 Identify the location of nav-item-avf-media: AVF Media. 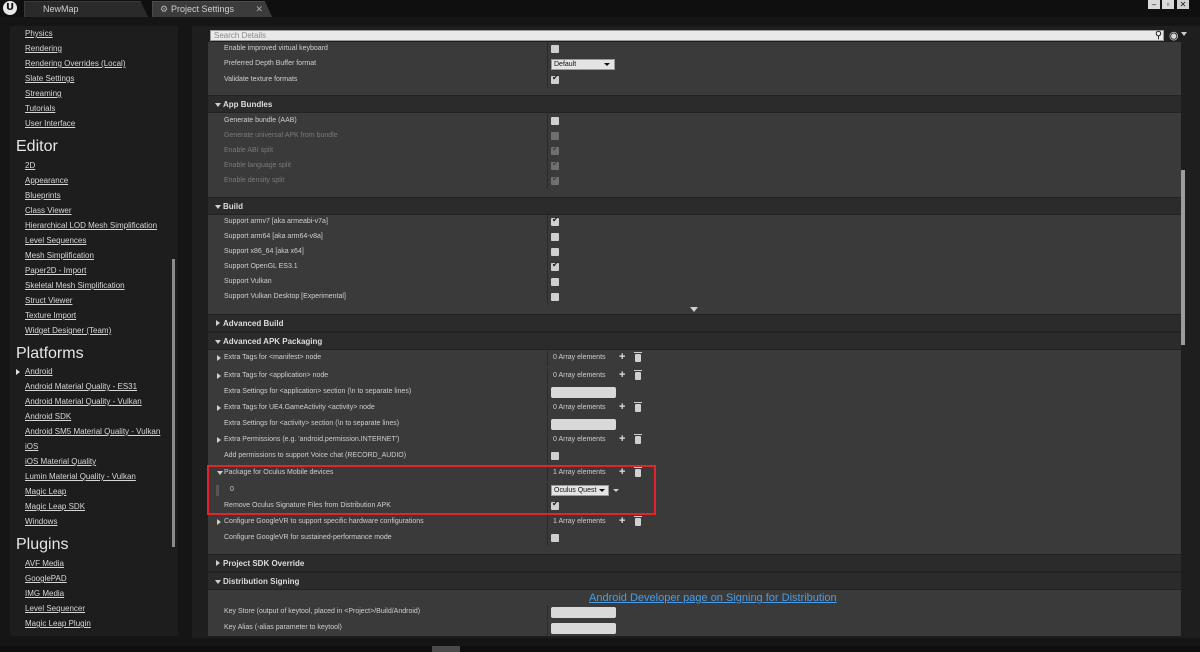
(44, 563).